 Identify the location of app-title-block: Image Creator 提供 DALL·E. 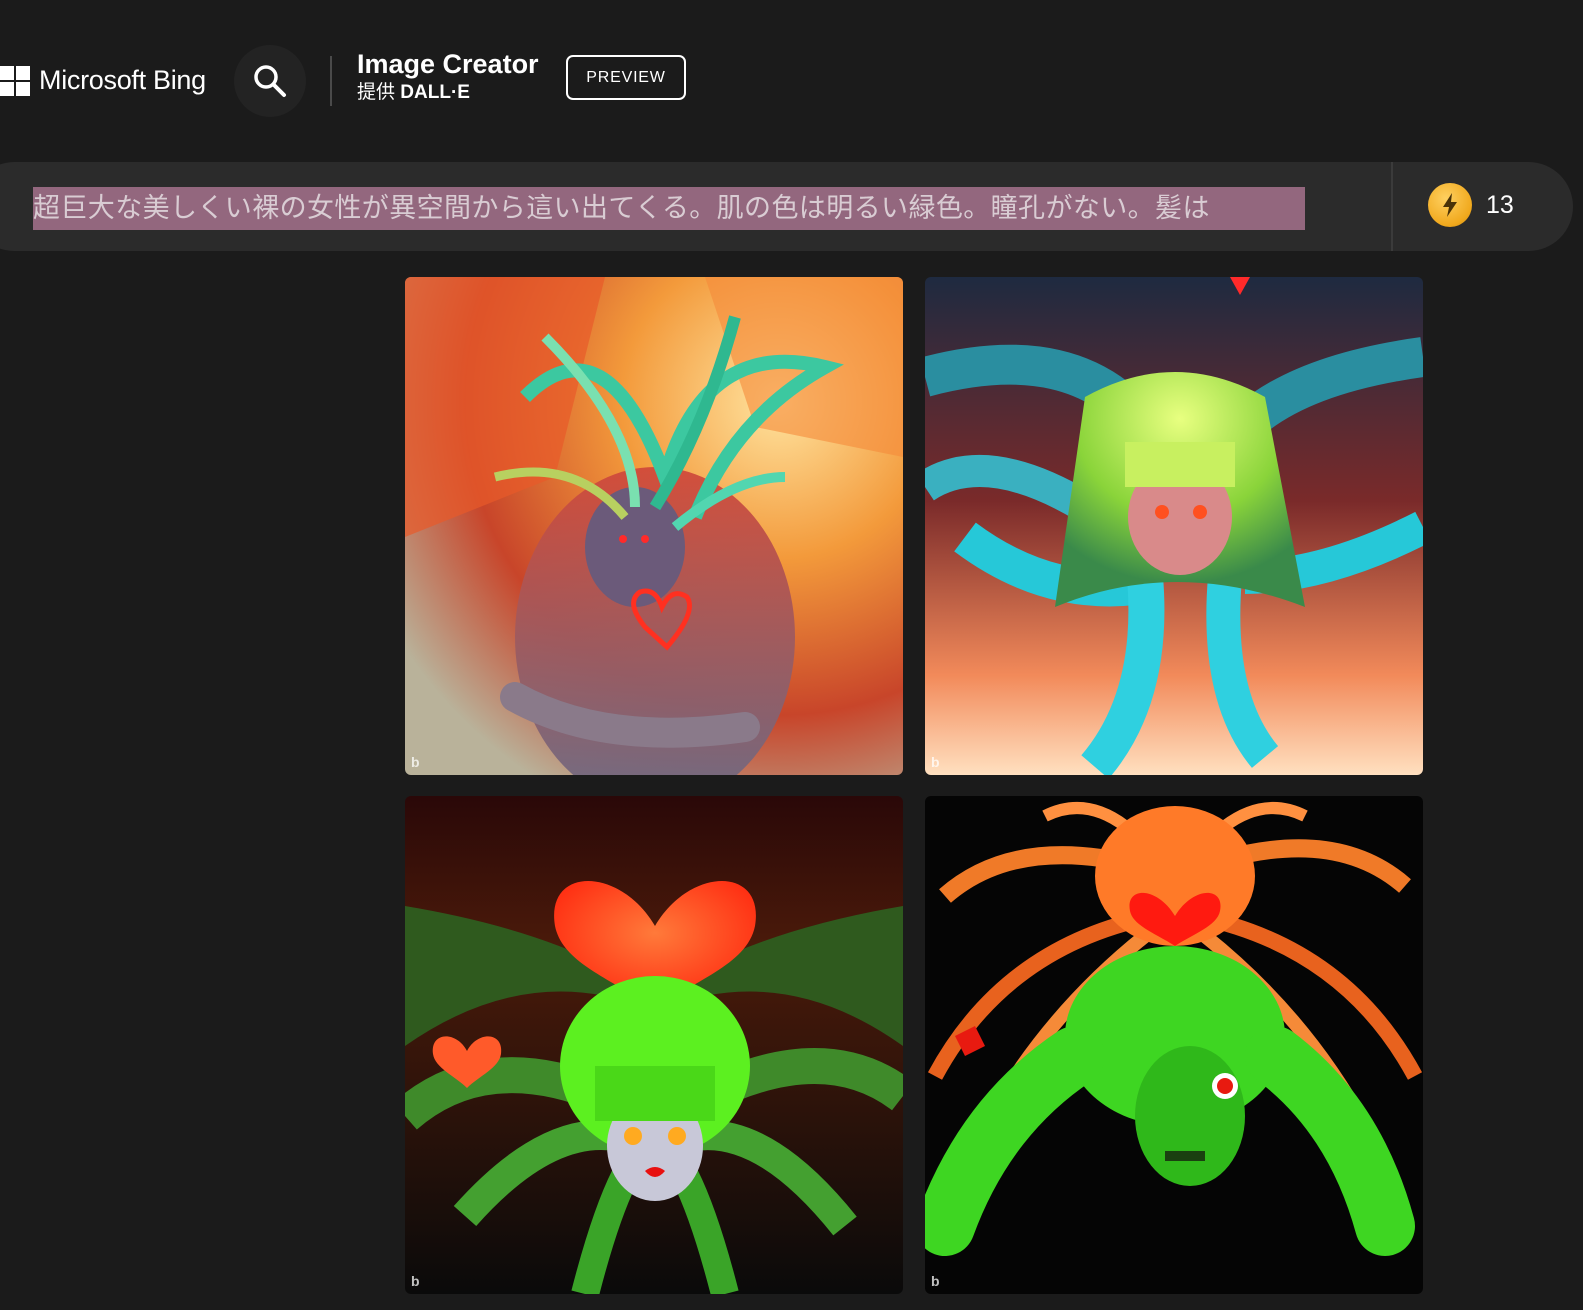
(448, 76).